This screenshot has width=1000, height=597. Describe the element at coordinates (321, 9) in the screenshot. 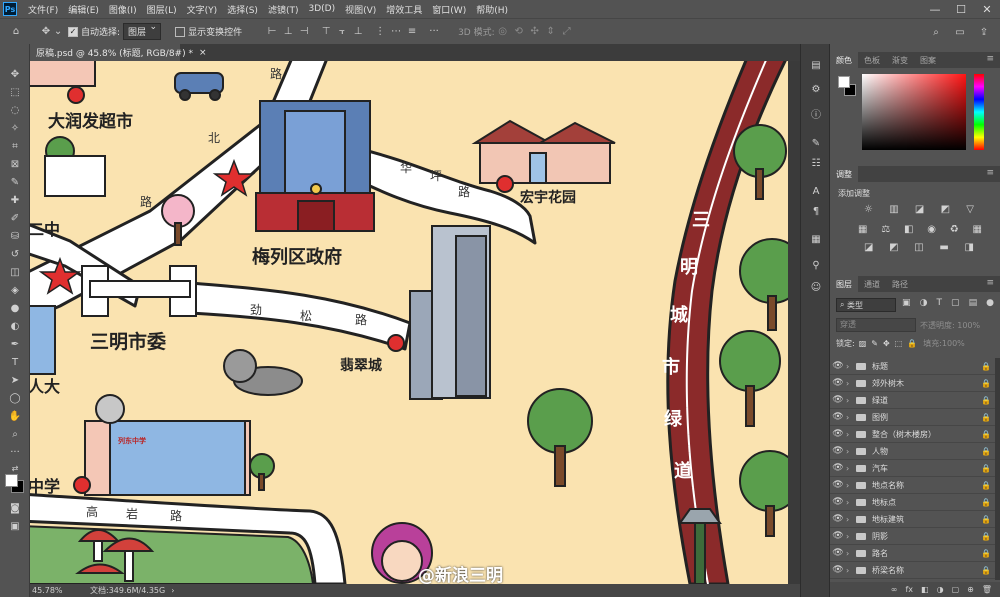

I see `menu-3d: 3D(D)` at that location.